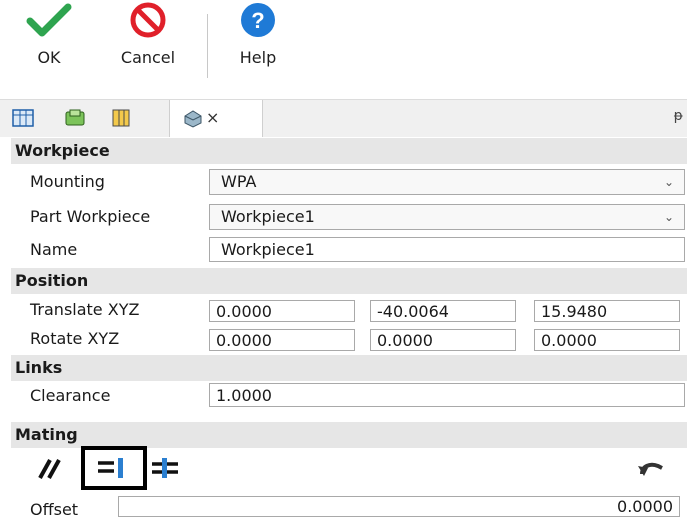 The width and height of the screenshot is (687, 519). I want to click on cancel-label: Cancel, so click(148, 57).